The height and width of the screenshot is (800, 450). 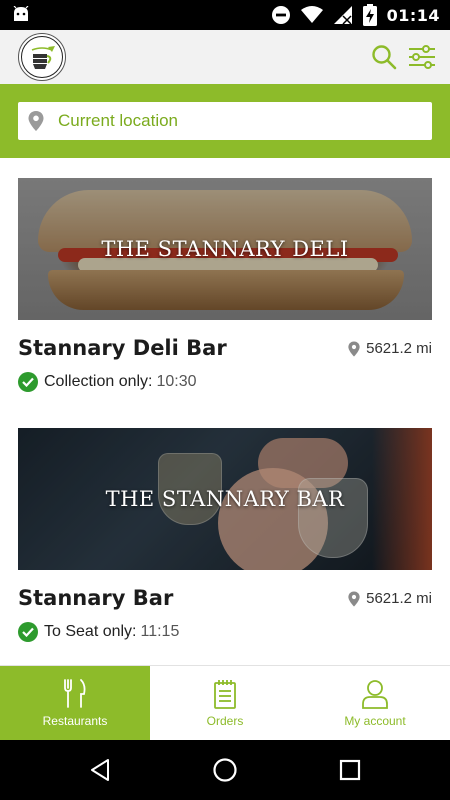 I want to click on nav-label: Restaurants, so click(x=75, y=721).